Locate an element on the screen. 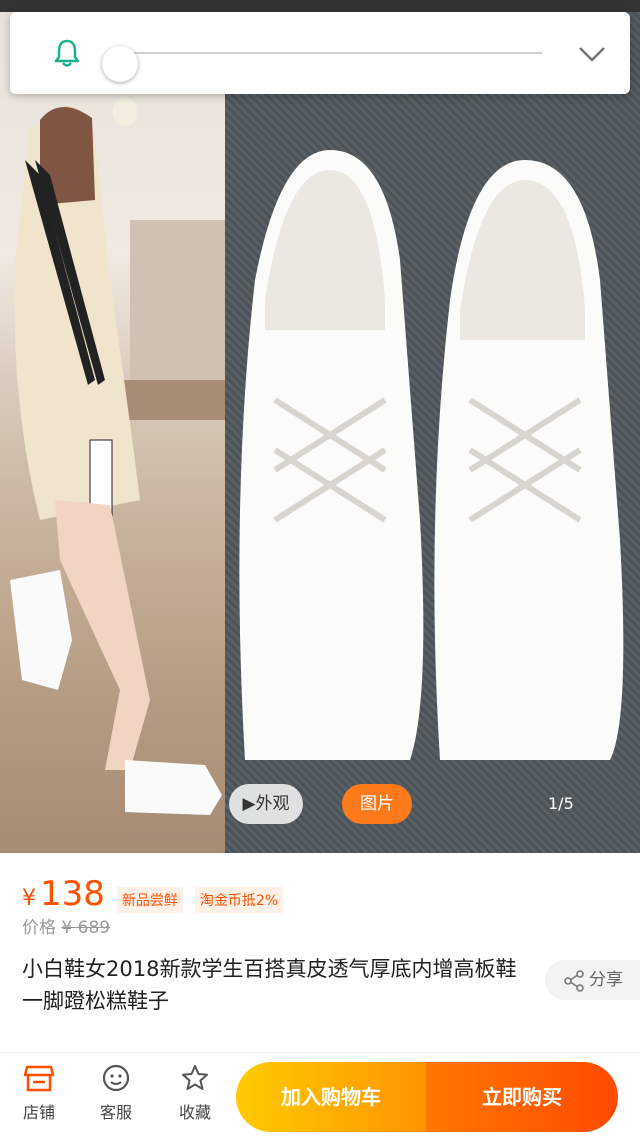 The width and height of the screenshot is (640, 1139). service-icon is located at coordinates (116, 1078).